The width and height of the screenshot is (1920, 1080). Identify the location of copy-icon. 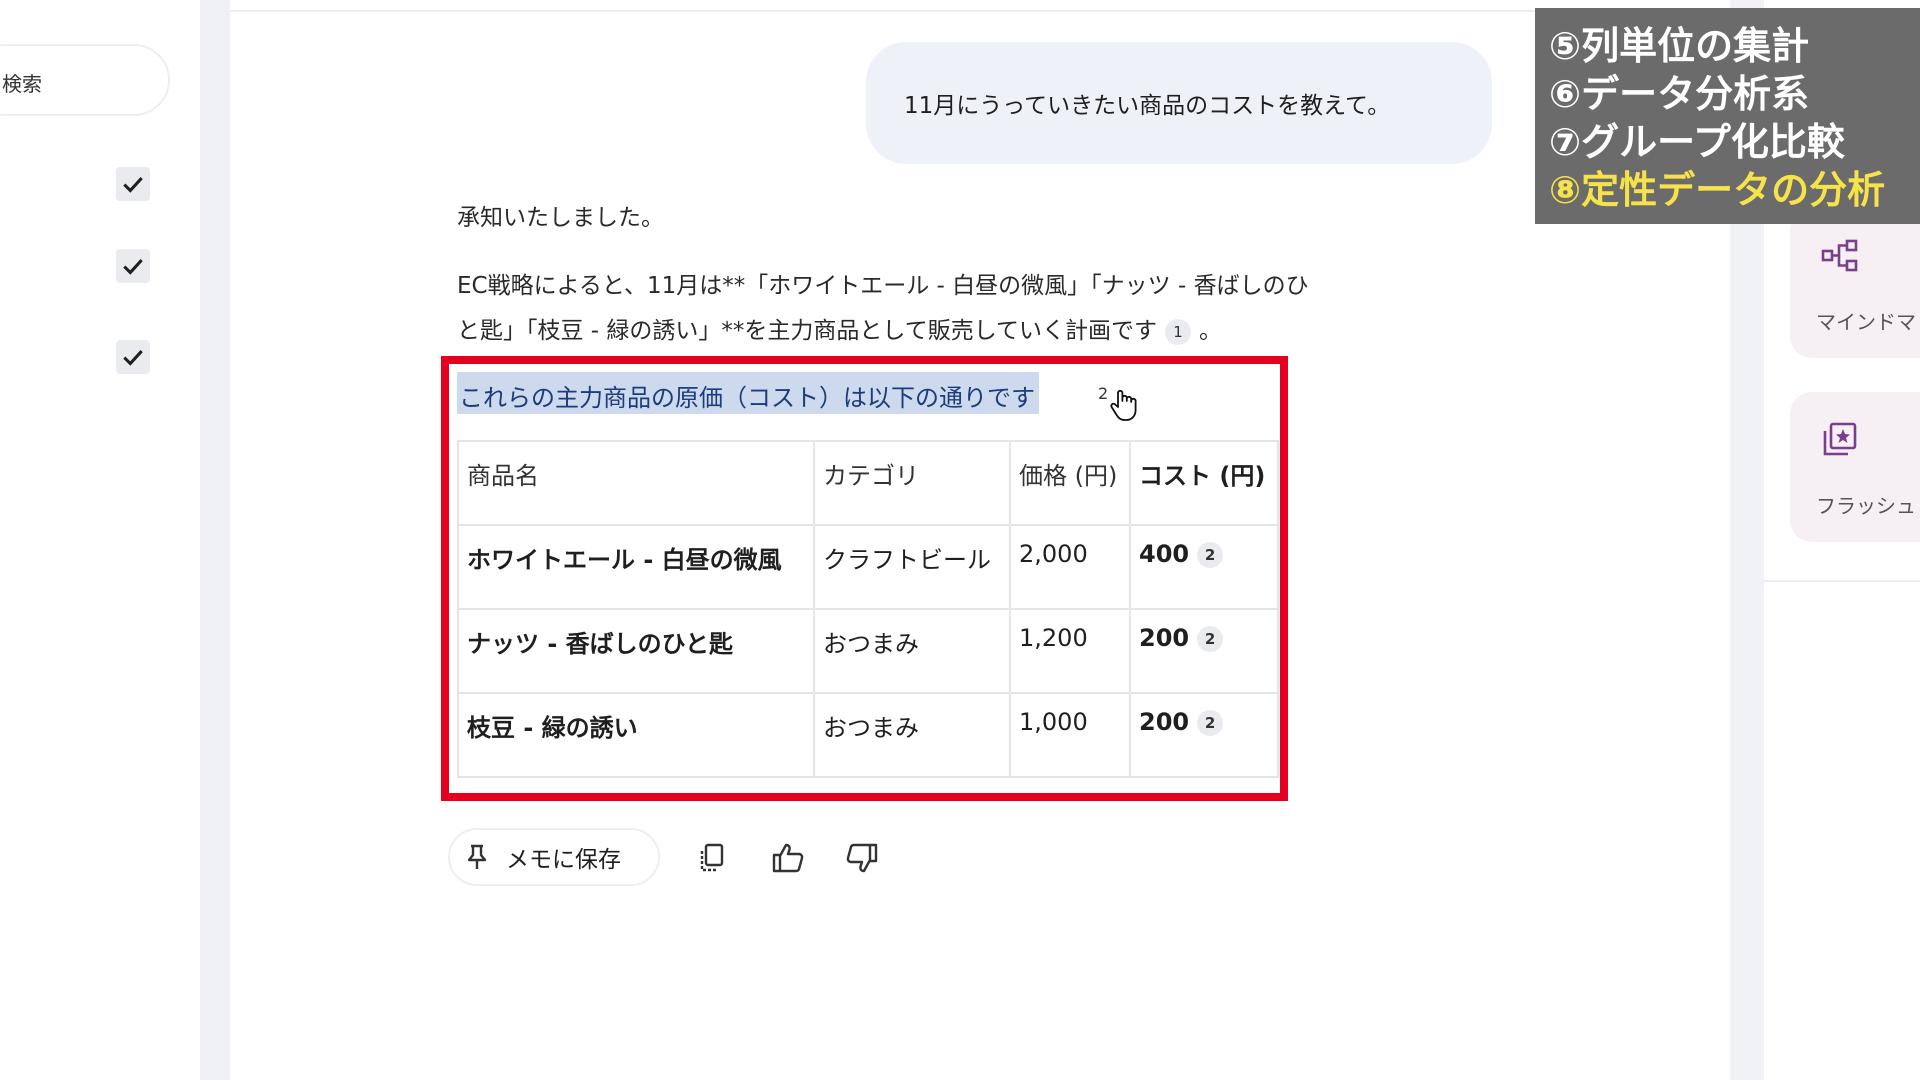
(712, 857).